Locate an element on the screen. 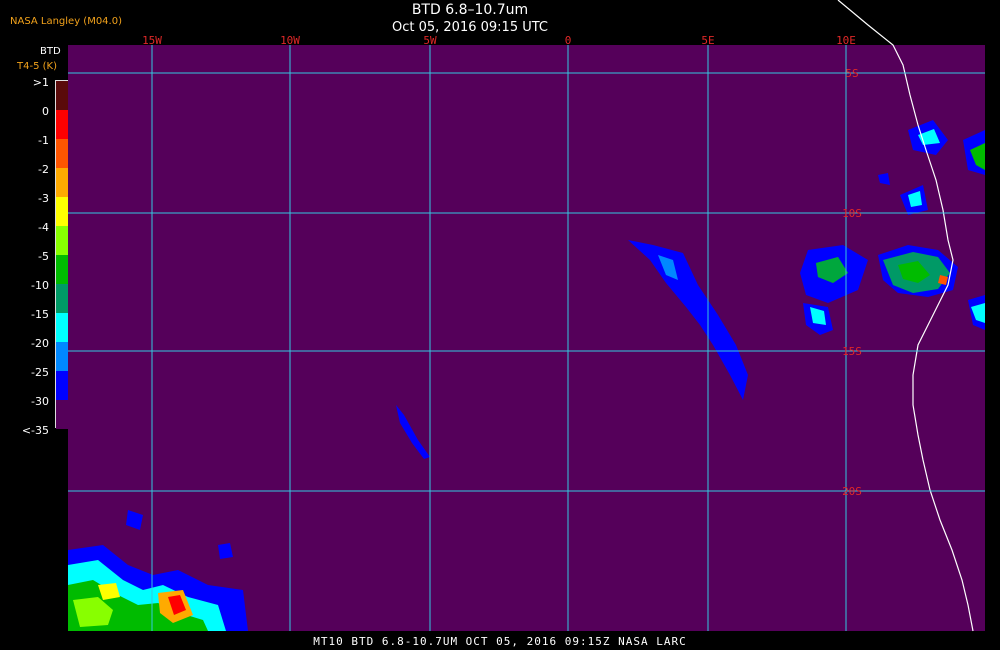  colorbar-tick-label: -1 is located at coordinates (43, 140).